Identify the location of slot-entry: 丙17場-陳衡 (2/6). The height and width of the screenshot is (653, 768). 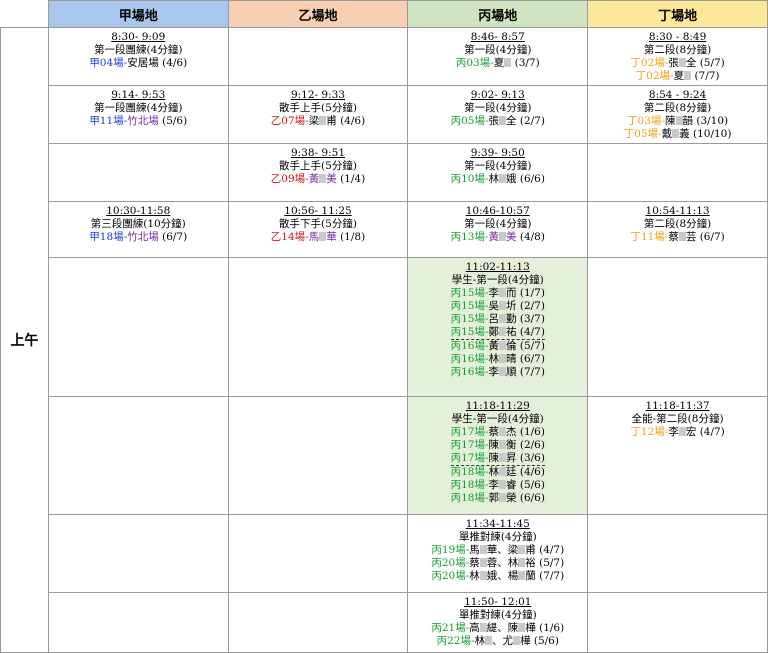
(497, 445).